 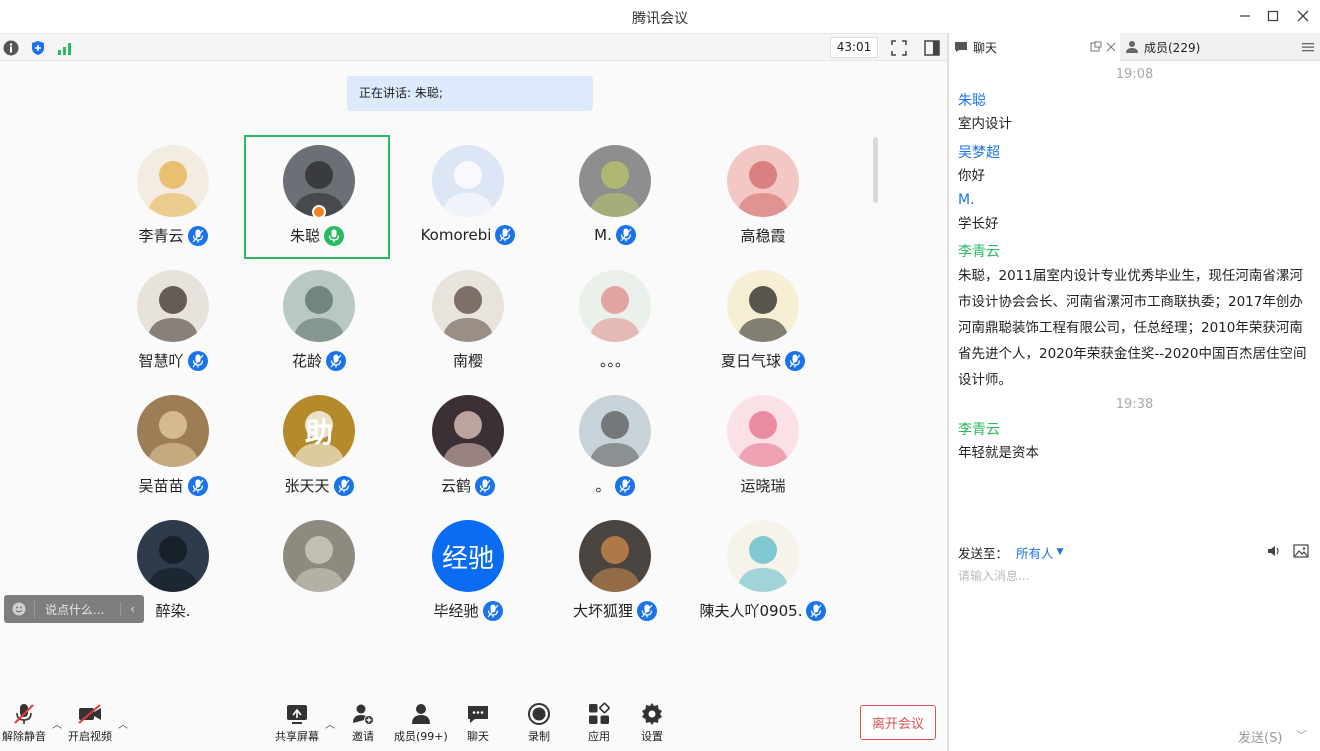 I want to click on send-options-chevron-icon: ﹀, so click(x=1301, y=735).